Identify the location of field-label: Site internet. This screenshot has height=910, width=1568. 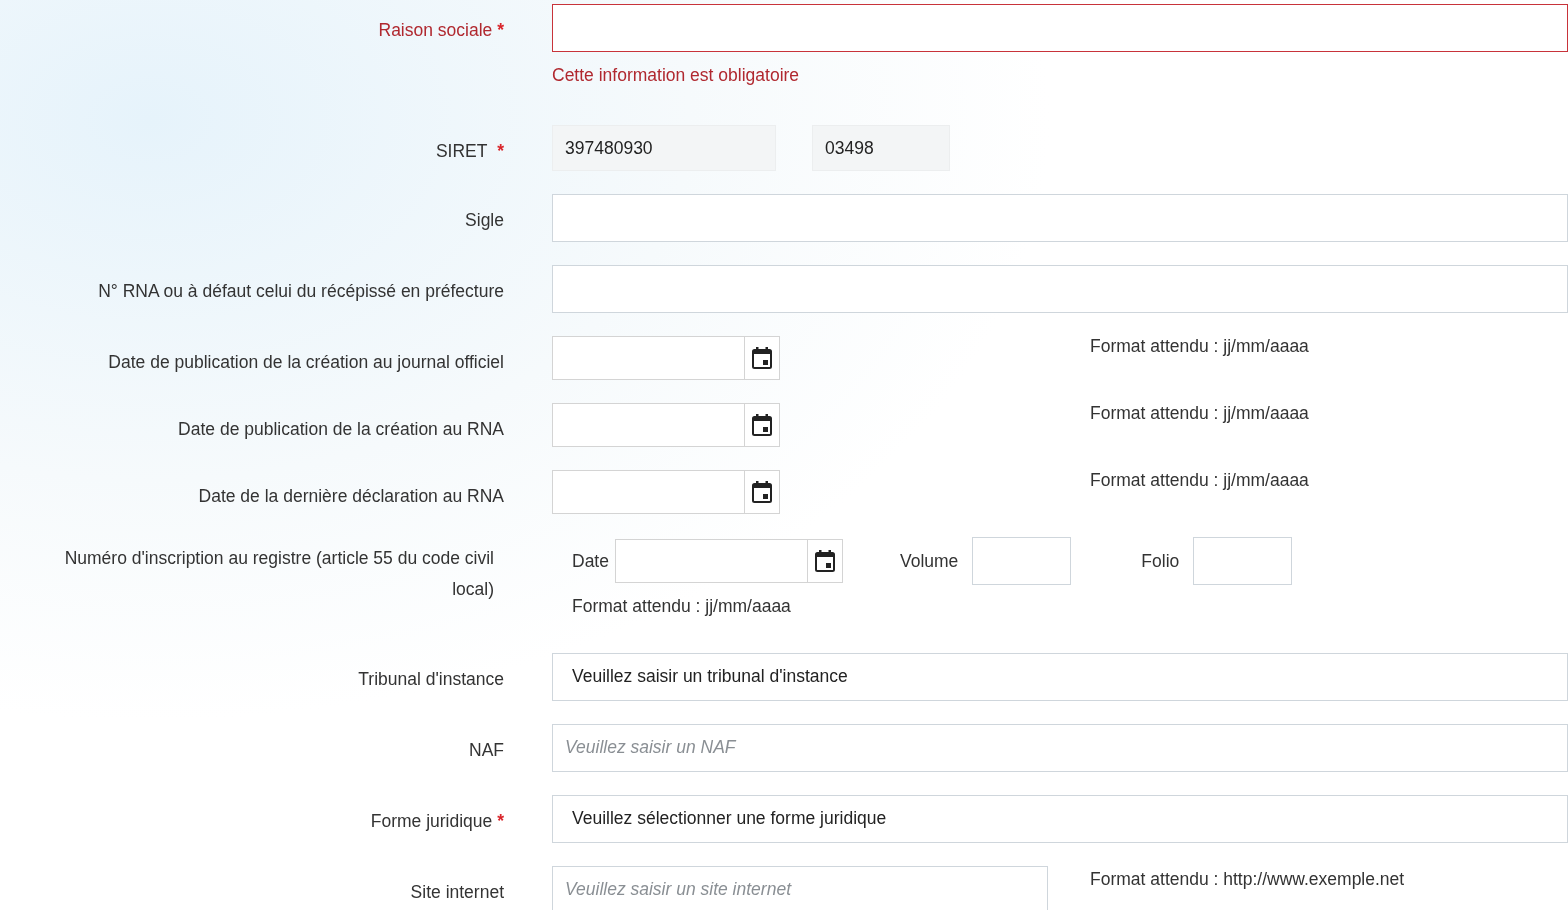
(457, 891).